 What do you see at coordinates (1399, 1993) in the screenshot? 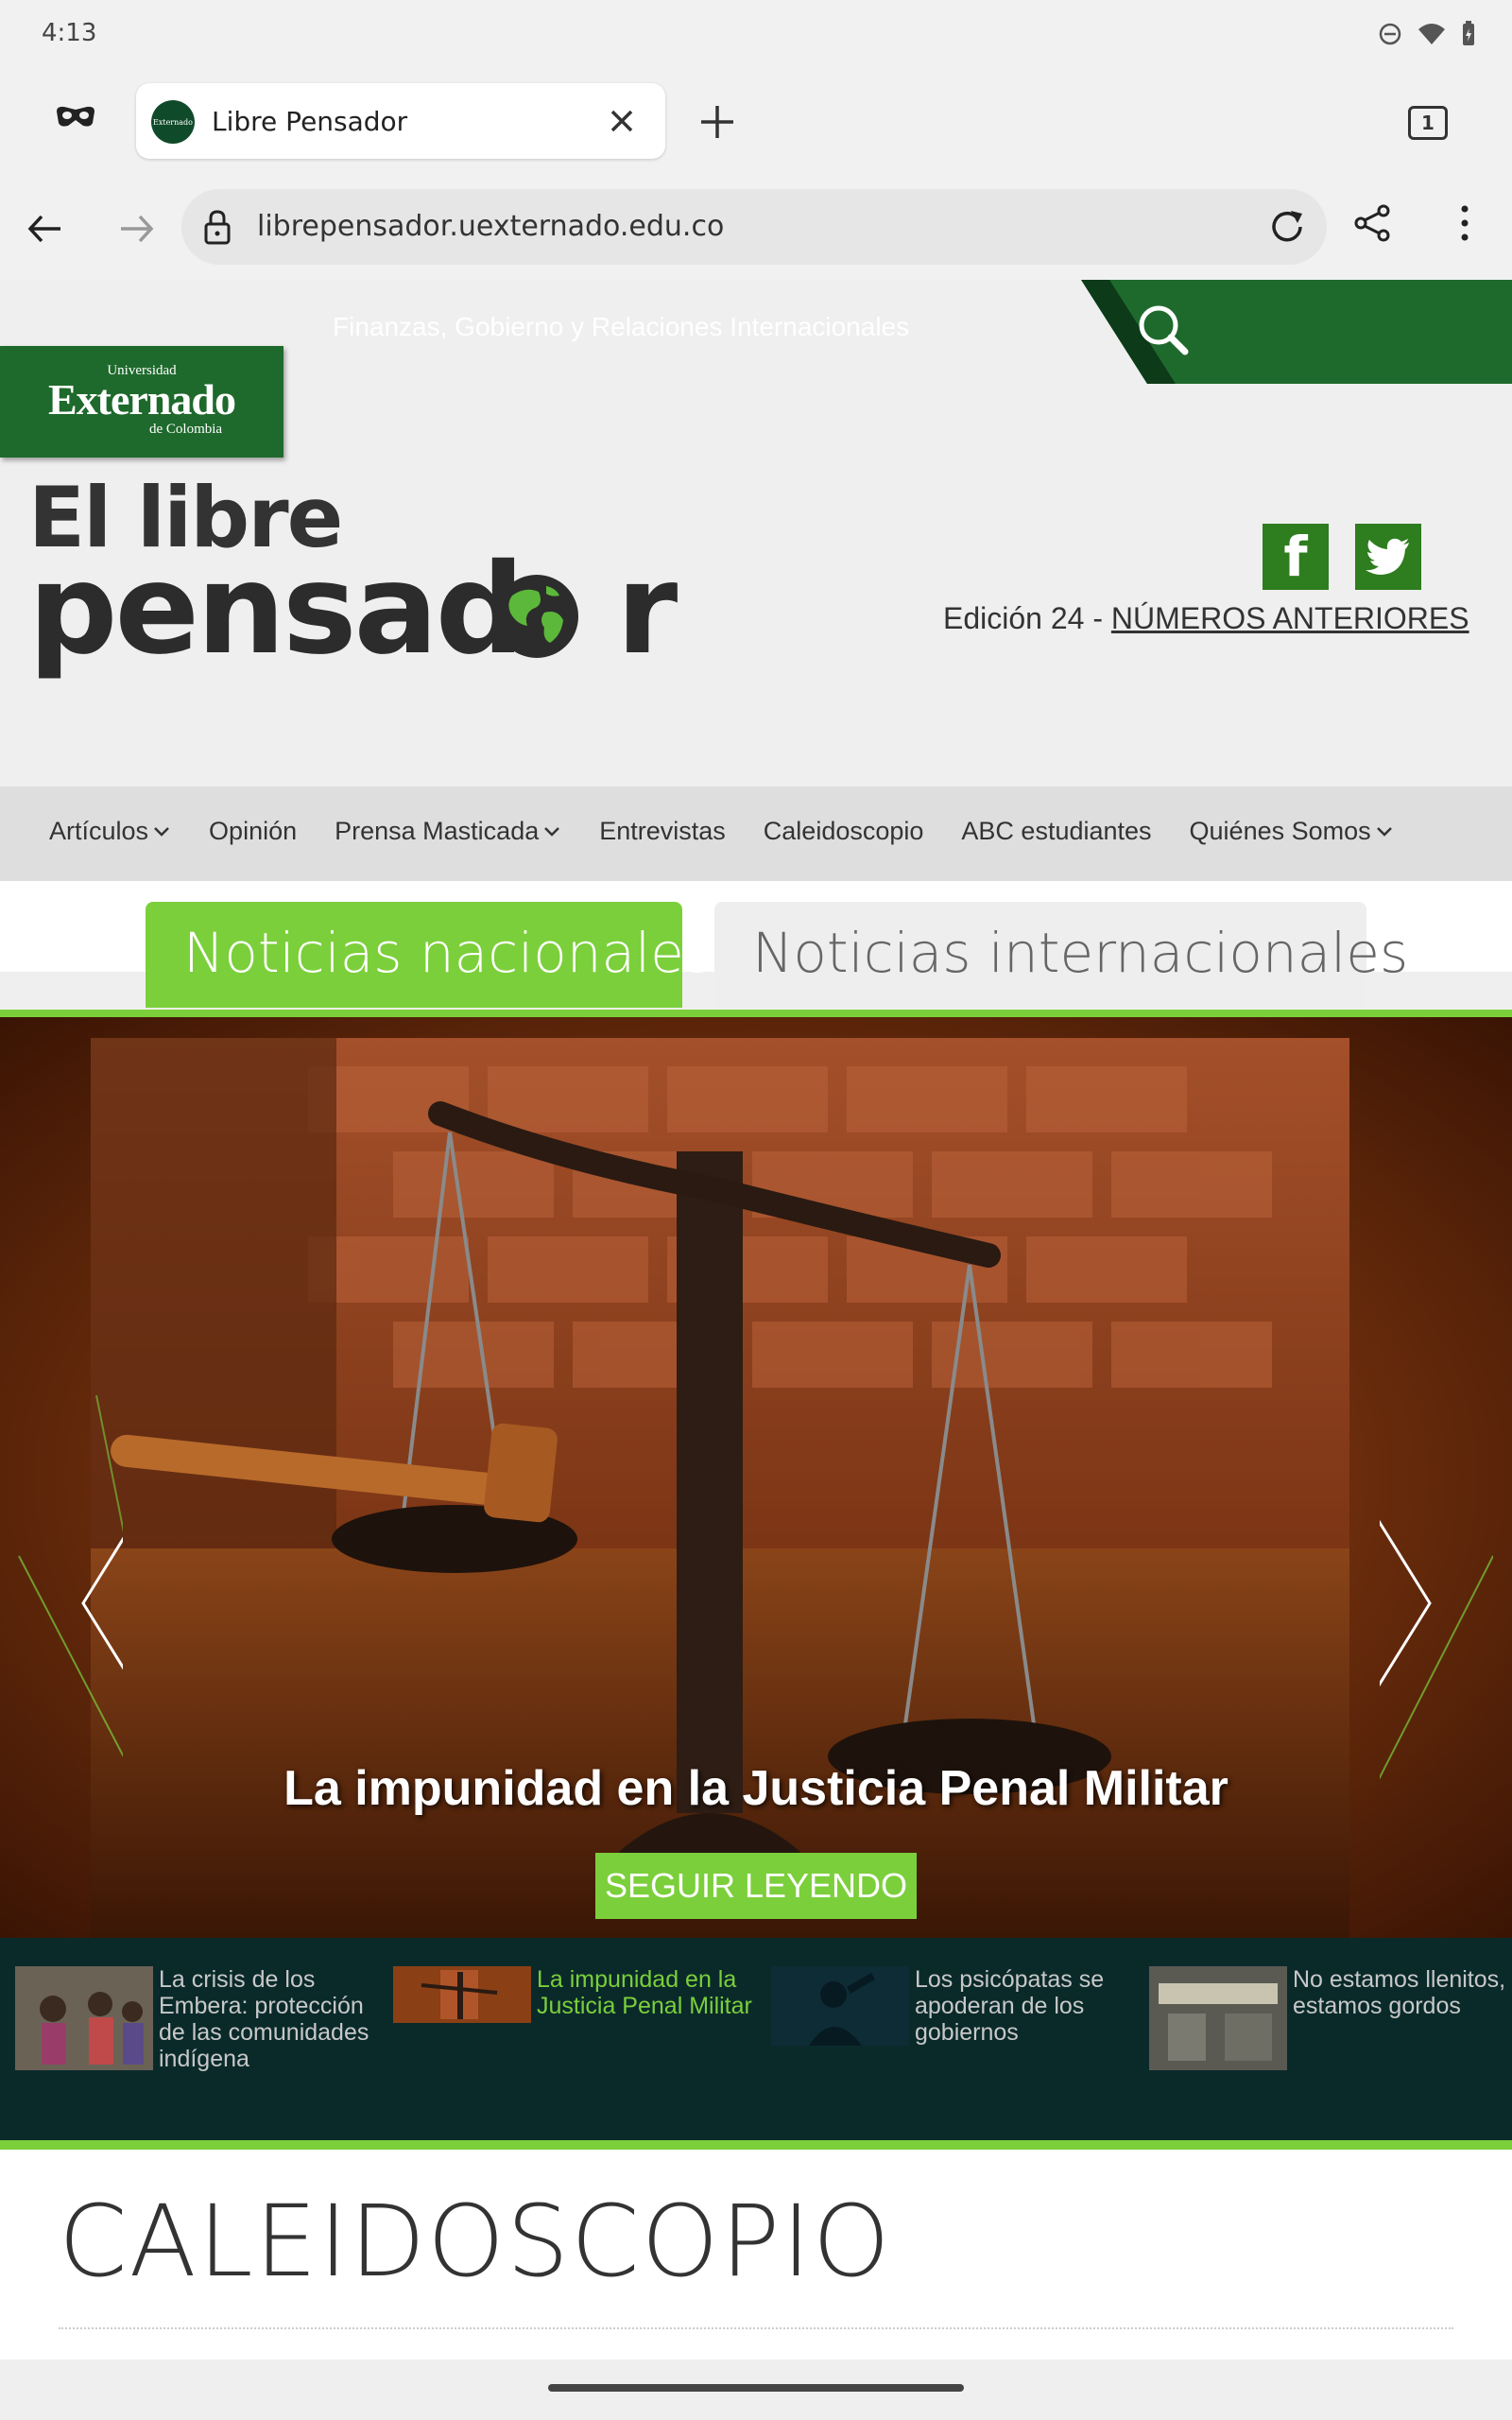
I see `thumb-text: No estamos llenitos, estamos gordos` at bounding box center [1399, 1993].